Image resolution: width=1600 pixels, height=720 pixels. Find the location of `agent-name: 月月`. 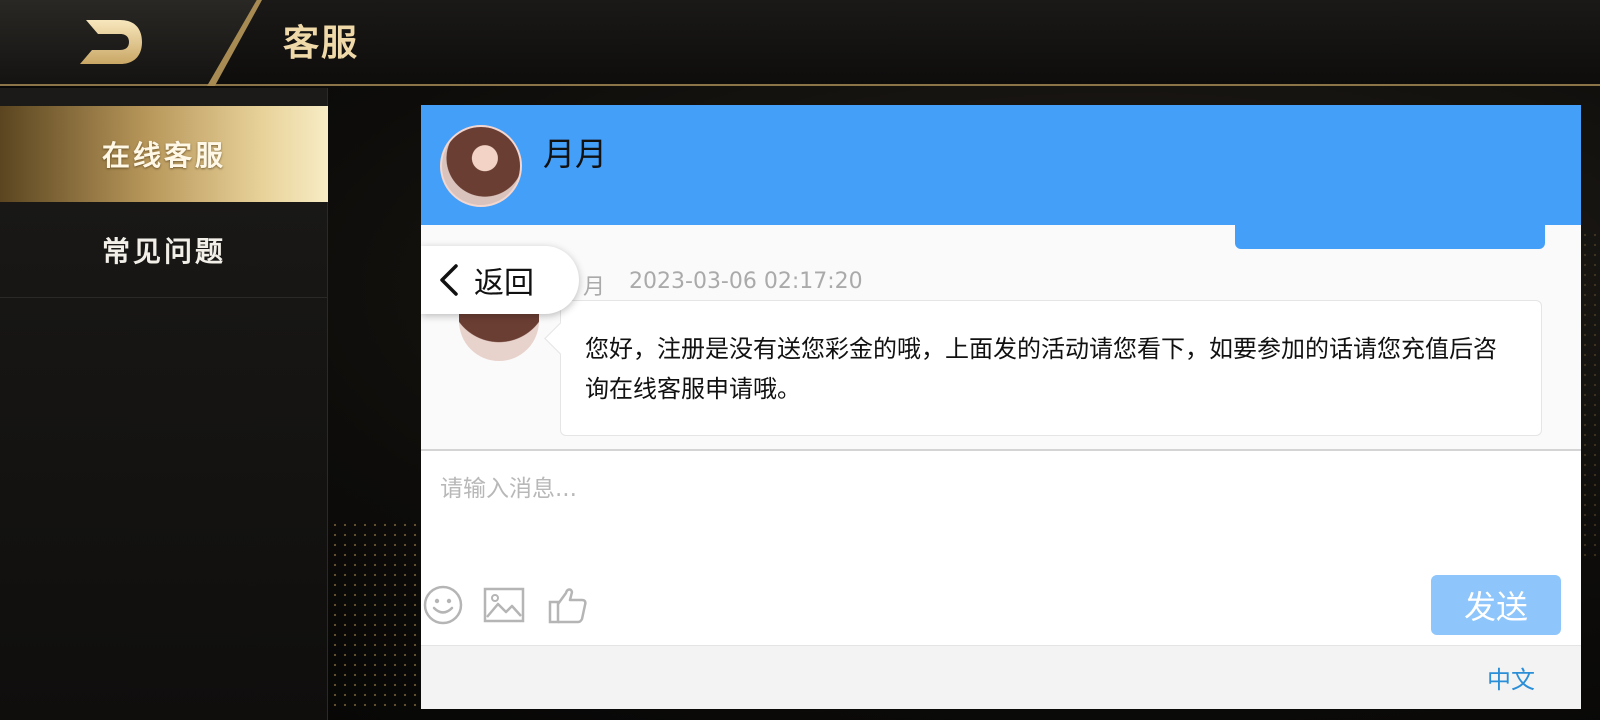

agent-name: 月月 is located at coordinates (575, 154).